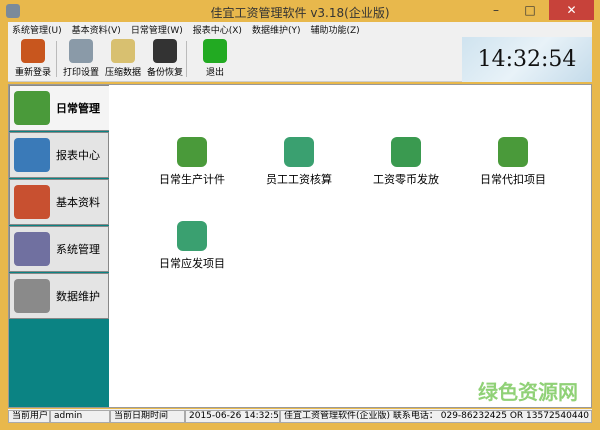  I want to click on basket-icon, so click(192, 236).